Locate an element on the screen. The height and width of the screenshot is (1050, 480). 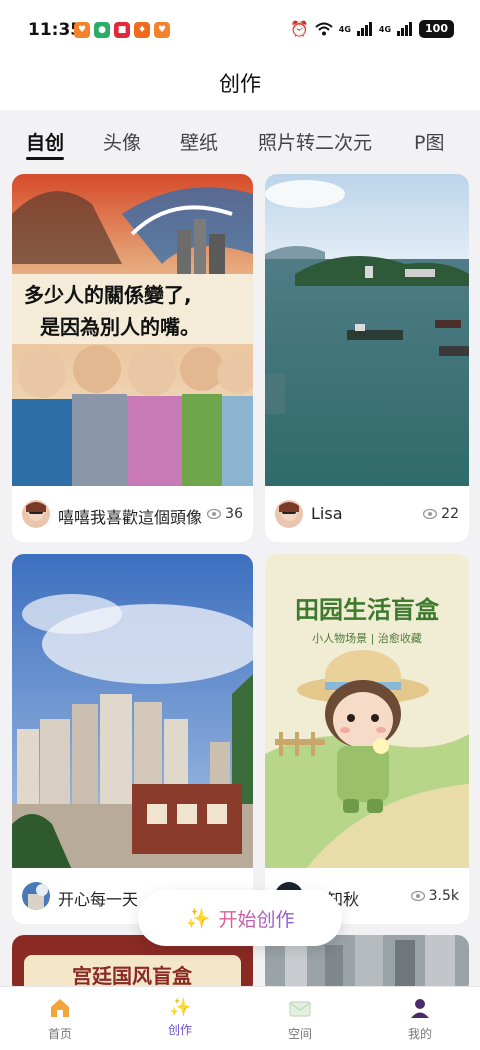
tab-photo-to-anime: 照片转二次元 is located at coordinates (315, 141).